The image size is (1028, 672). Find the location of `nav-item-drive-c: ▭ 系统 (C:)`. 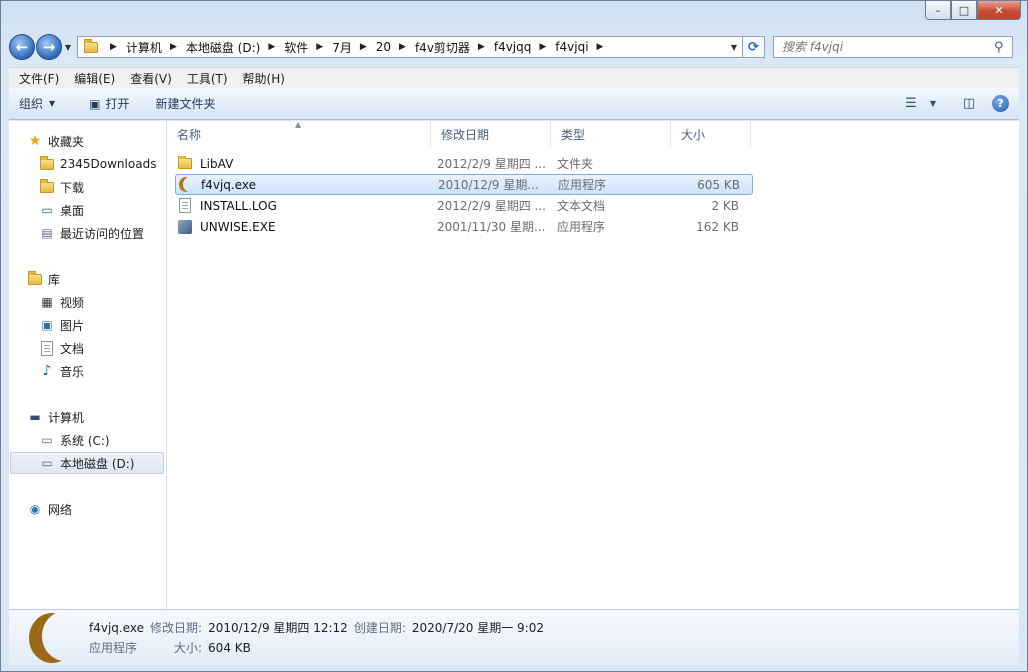

nav-item-drive-c: ▭ 系统 (C:) is located at coordinates (102, 440).